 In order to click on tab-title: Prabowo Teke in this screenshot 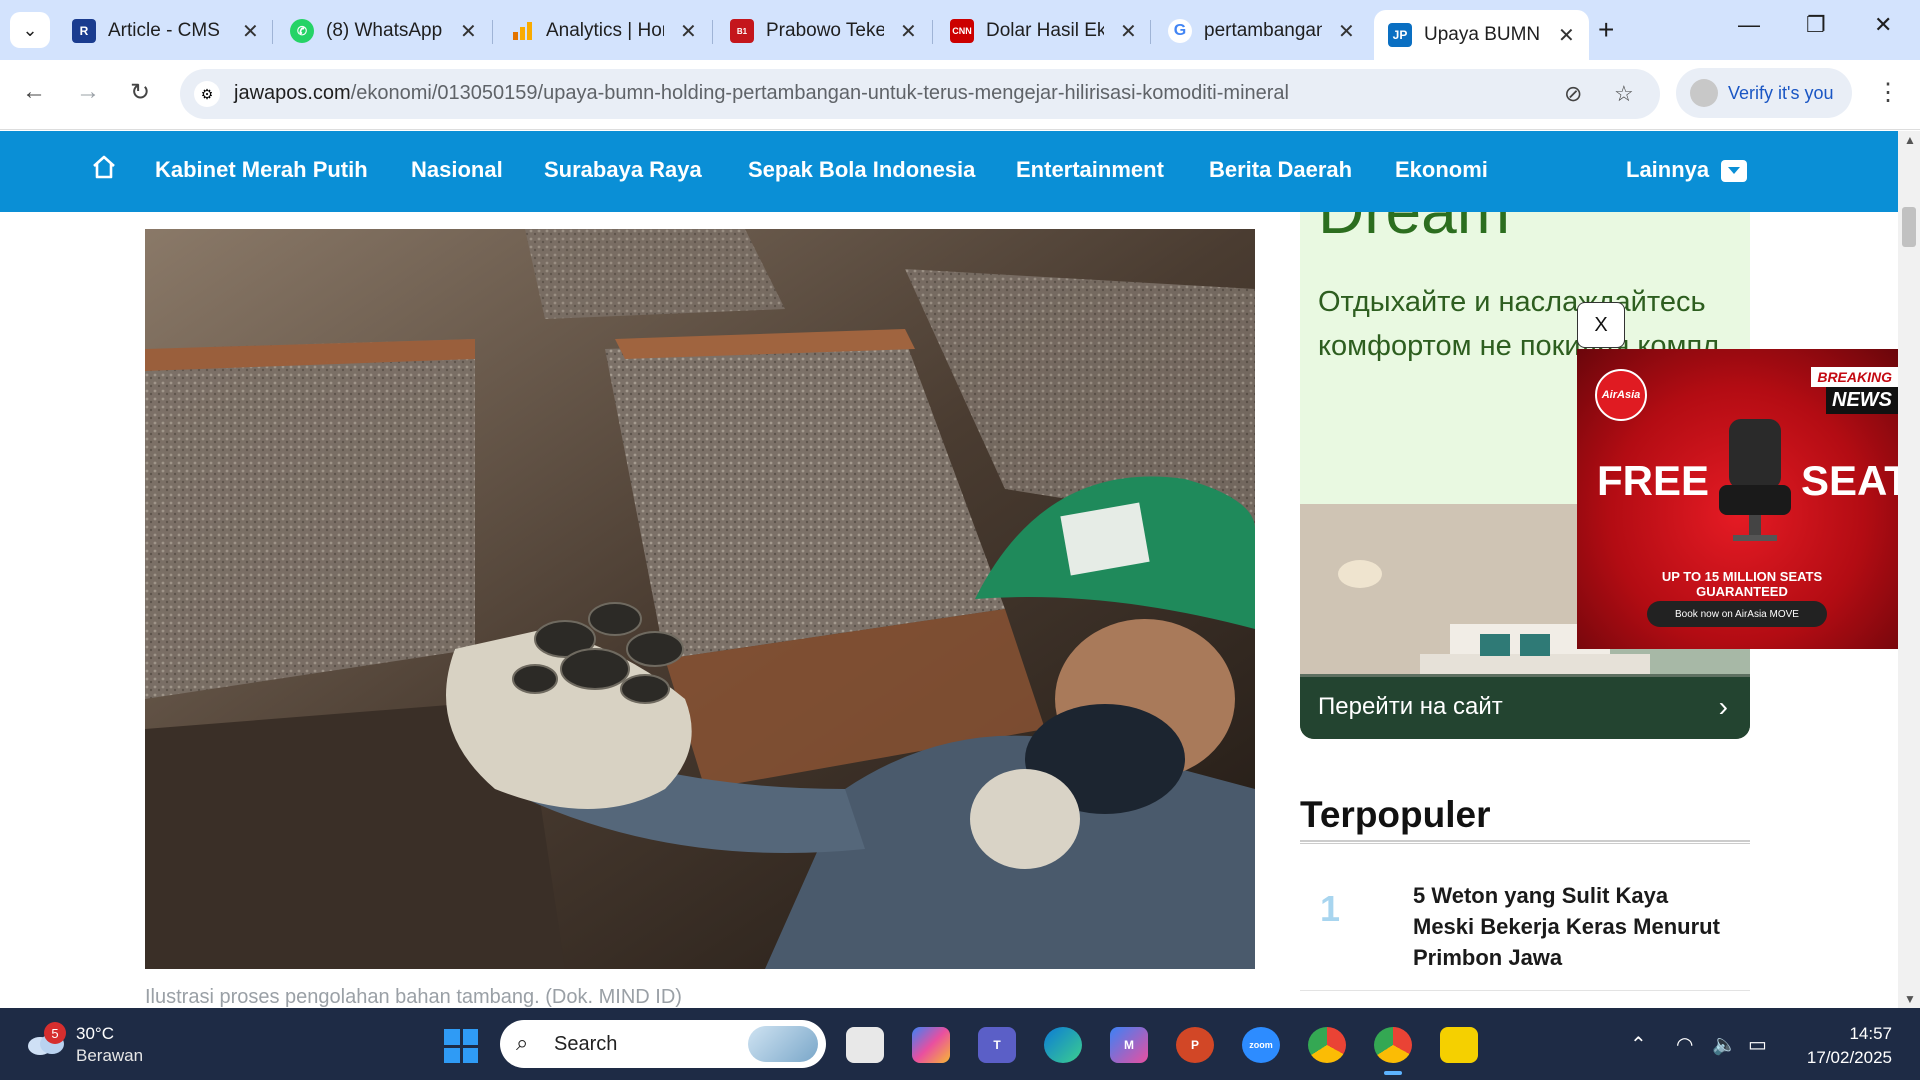, I will do `click(825, 30)`.